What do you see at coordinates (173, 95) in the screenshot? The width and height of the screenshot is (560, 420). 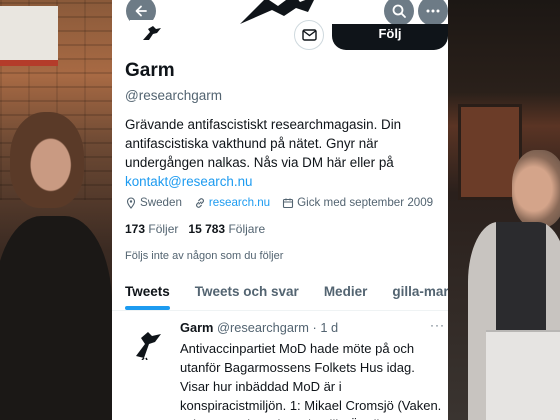 I see `profile-handle: @researchgarm` at bounding box center [173, 95].